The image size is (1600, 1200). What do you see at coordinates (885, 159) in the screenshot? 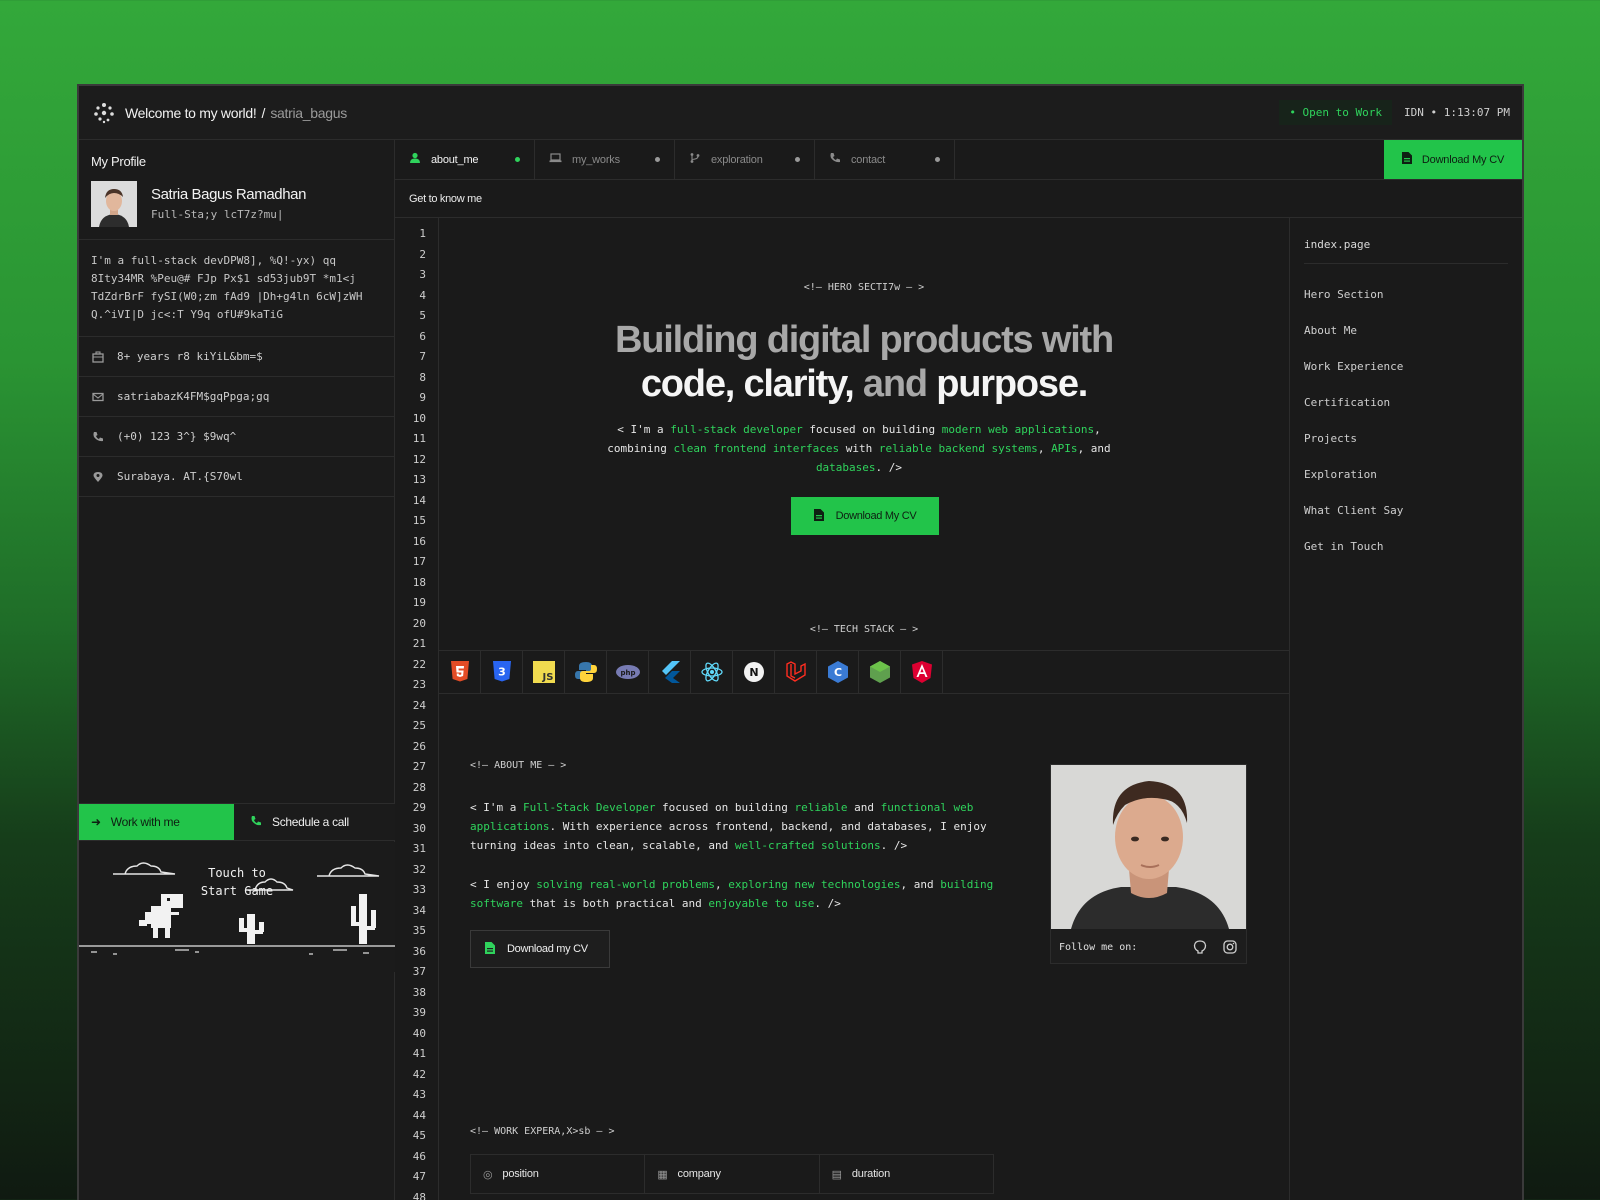
I see `tab-contact: contact` at bounding box center [885, 159].